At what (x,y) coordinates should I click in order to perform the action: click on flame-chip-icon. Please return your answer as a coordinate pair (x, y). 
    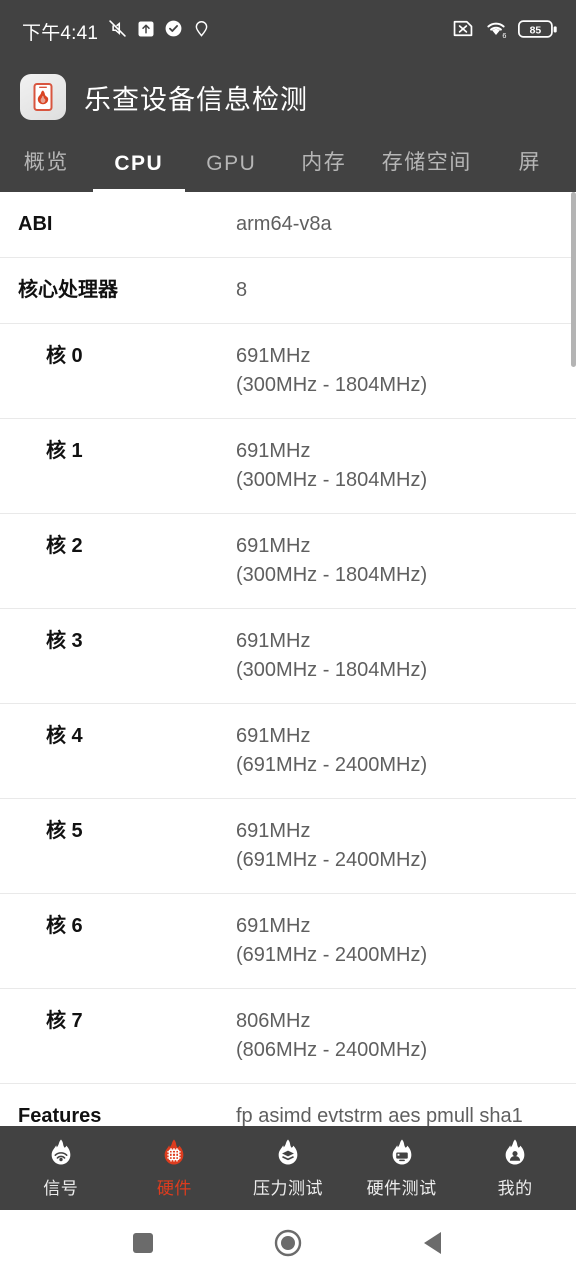
    Looking at the image, I should click on (174, 1154).